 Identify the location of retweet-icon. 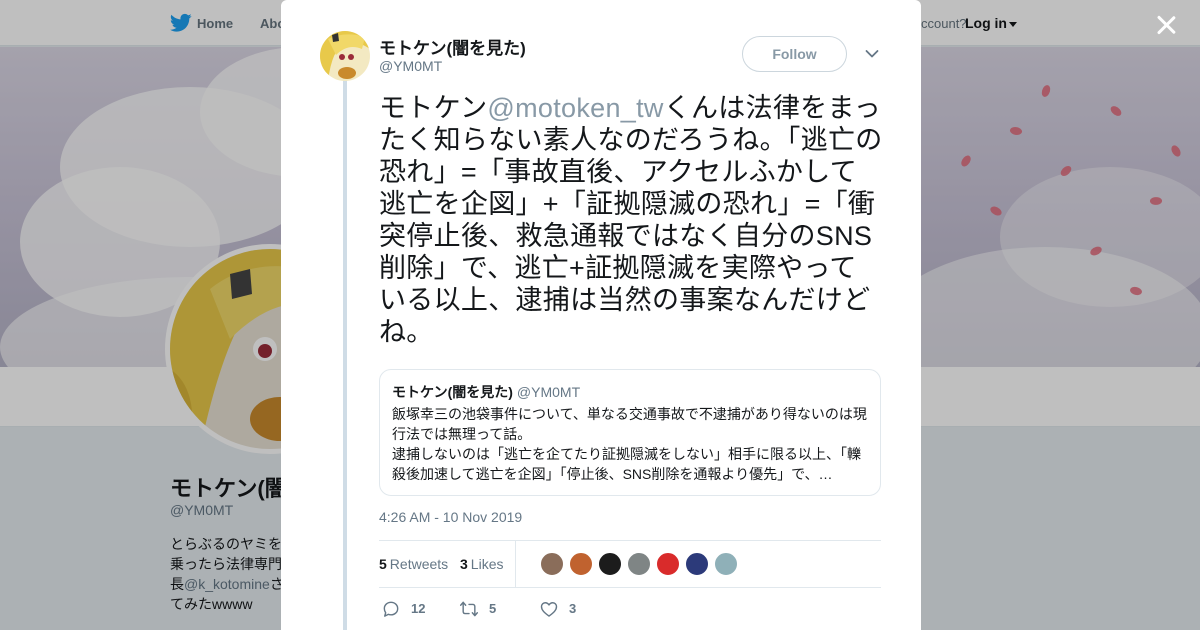
(469, 609).